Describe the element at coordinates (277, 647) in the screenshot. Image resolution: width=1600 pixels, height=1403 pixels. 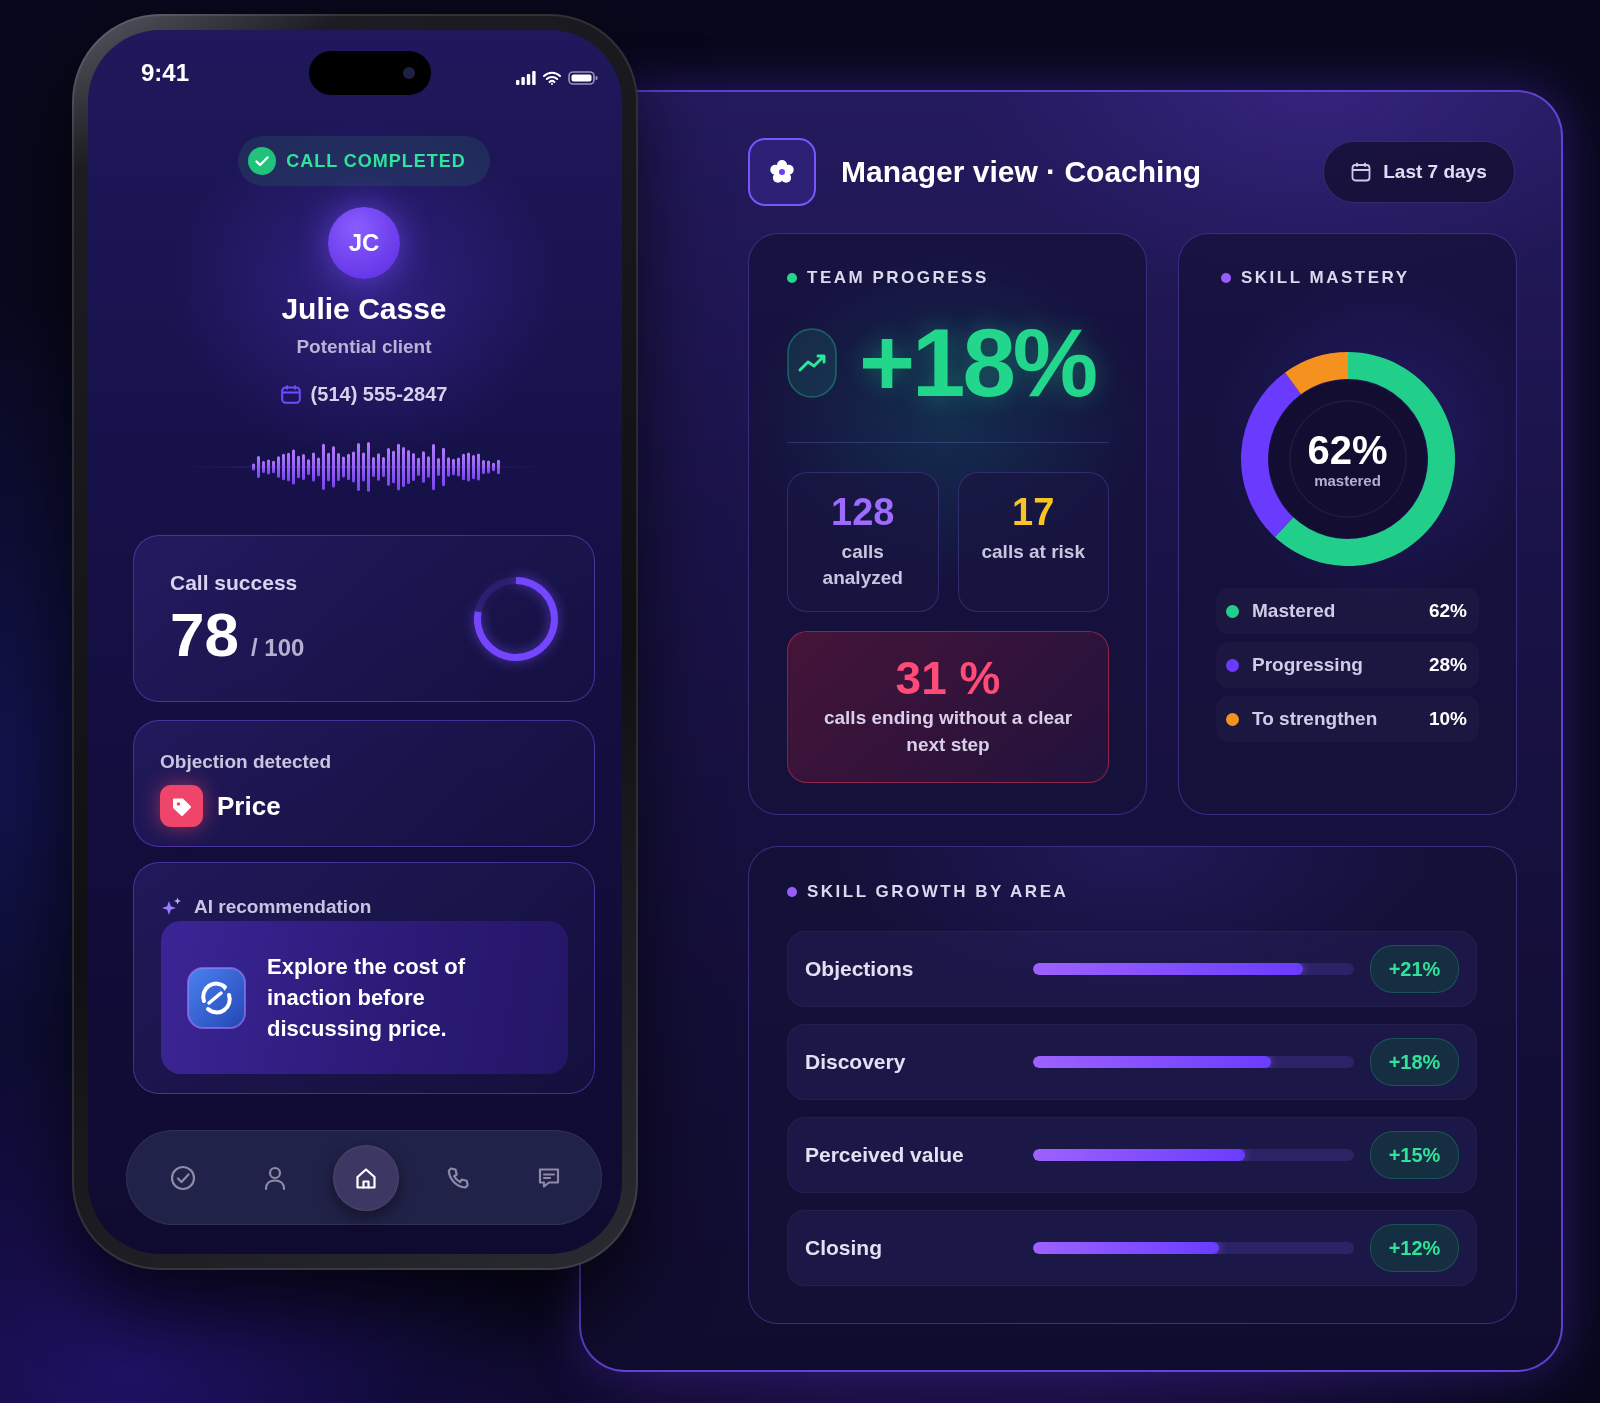
I see `score-max: / 100` at that location.